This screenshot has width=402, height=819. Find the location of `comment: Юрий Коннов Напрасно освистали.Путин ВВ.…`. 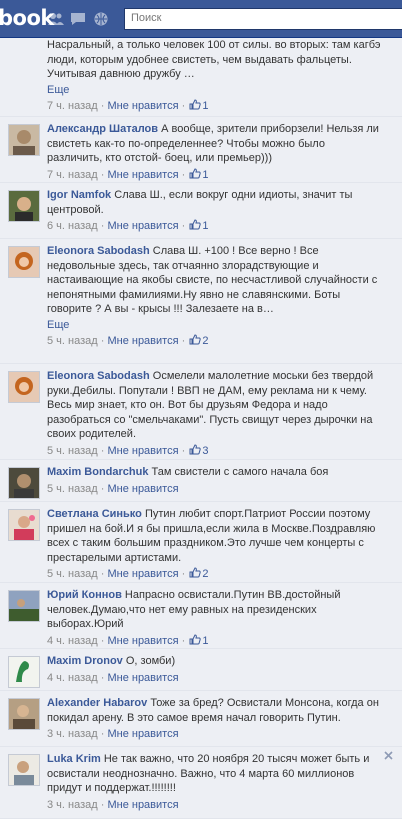

comment: Юрий Коннов Напрасно освистали.Путин ВВ.… is located at coordinates (201, 616).